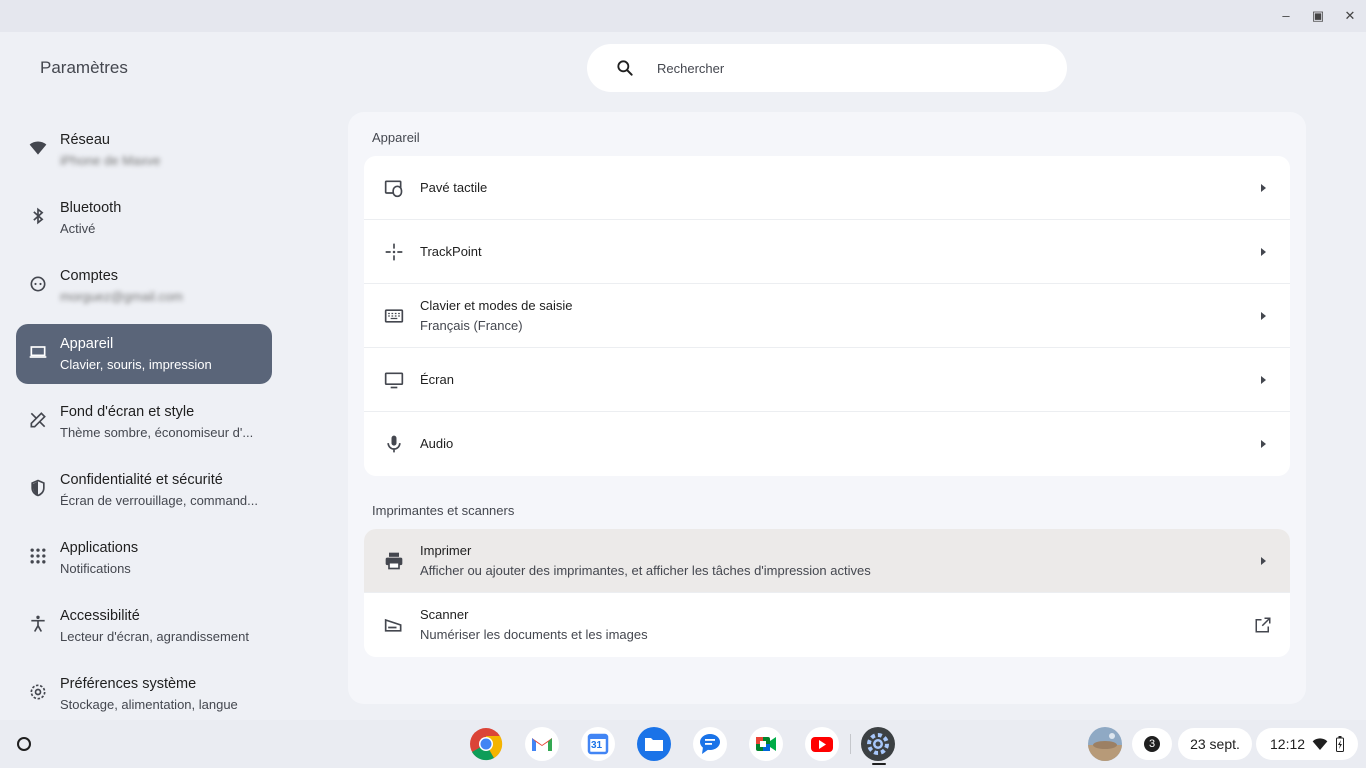  Describe the element at coordinates (38, 216) in the screenshot. I see `bluetooth-icon` at that location.